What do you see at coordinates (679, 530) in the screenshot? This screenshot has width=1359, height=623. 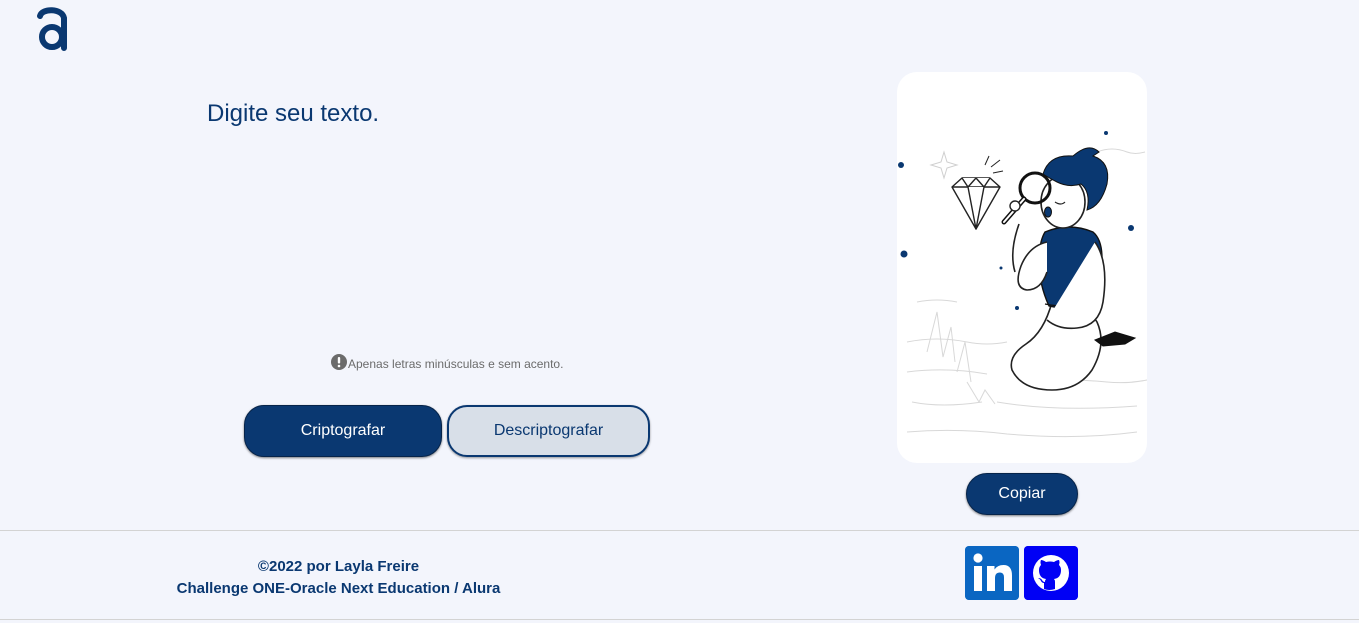 I see `footer-divider` at bounding box center [679, 530].